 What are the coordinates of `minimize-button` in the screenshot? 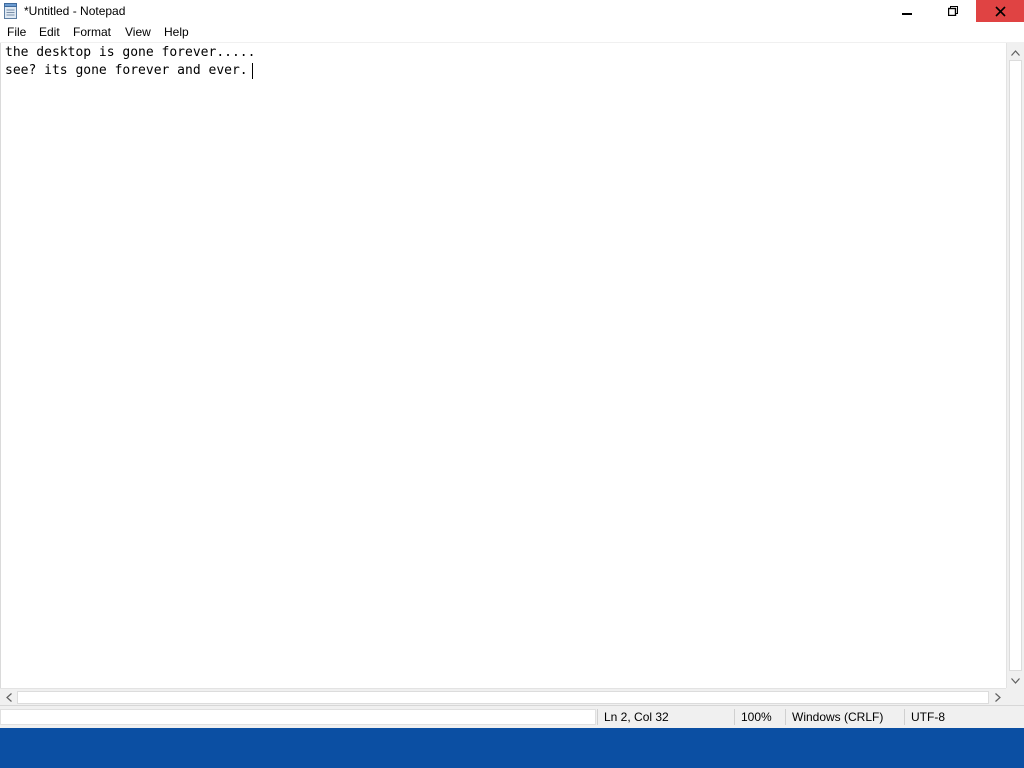 It's located at (907, 11).